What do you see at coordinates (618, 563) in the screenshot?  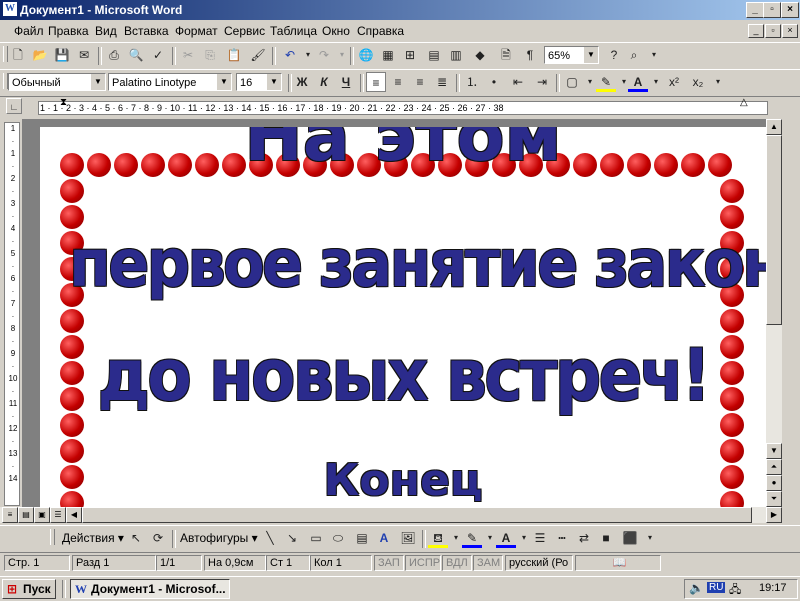 I see `spelling-status-icon: 📖` at bounding box center [618, 563].